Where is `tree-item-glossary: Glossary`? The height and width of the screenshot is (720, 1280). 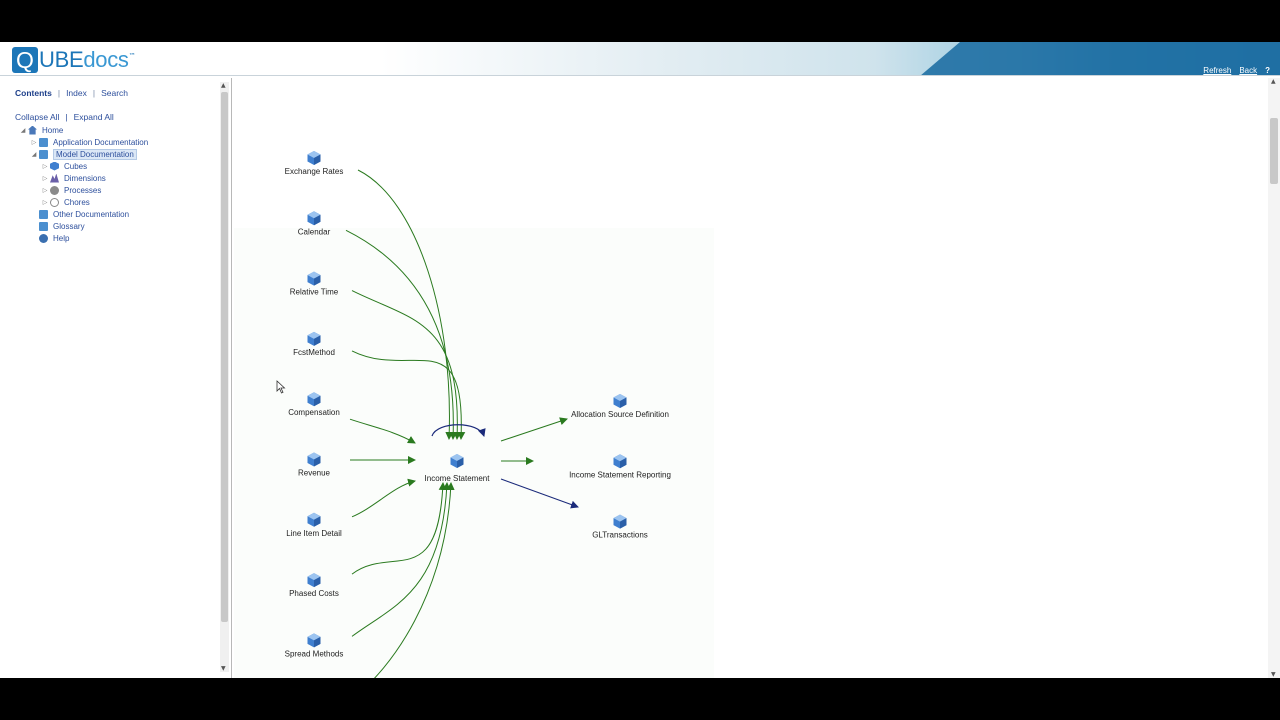
tree-item-glossary: Glossary is located at coordinates (83, 226).